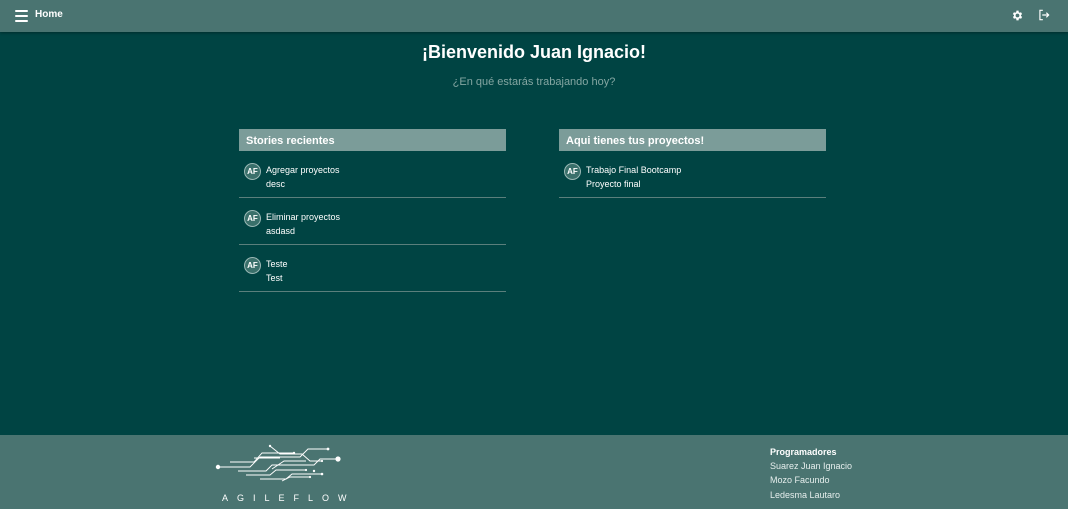  Describe the element at coordinates (372, 221) in the screenshot. I see `story-item: AF Eliminar proyectos asdasd` at that location.